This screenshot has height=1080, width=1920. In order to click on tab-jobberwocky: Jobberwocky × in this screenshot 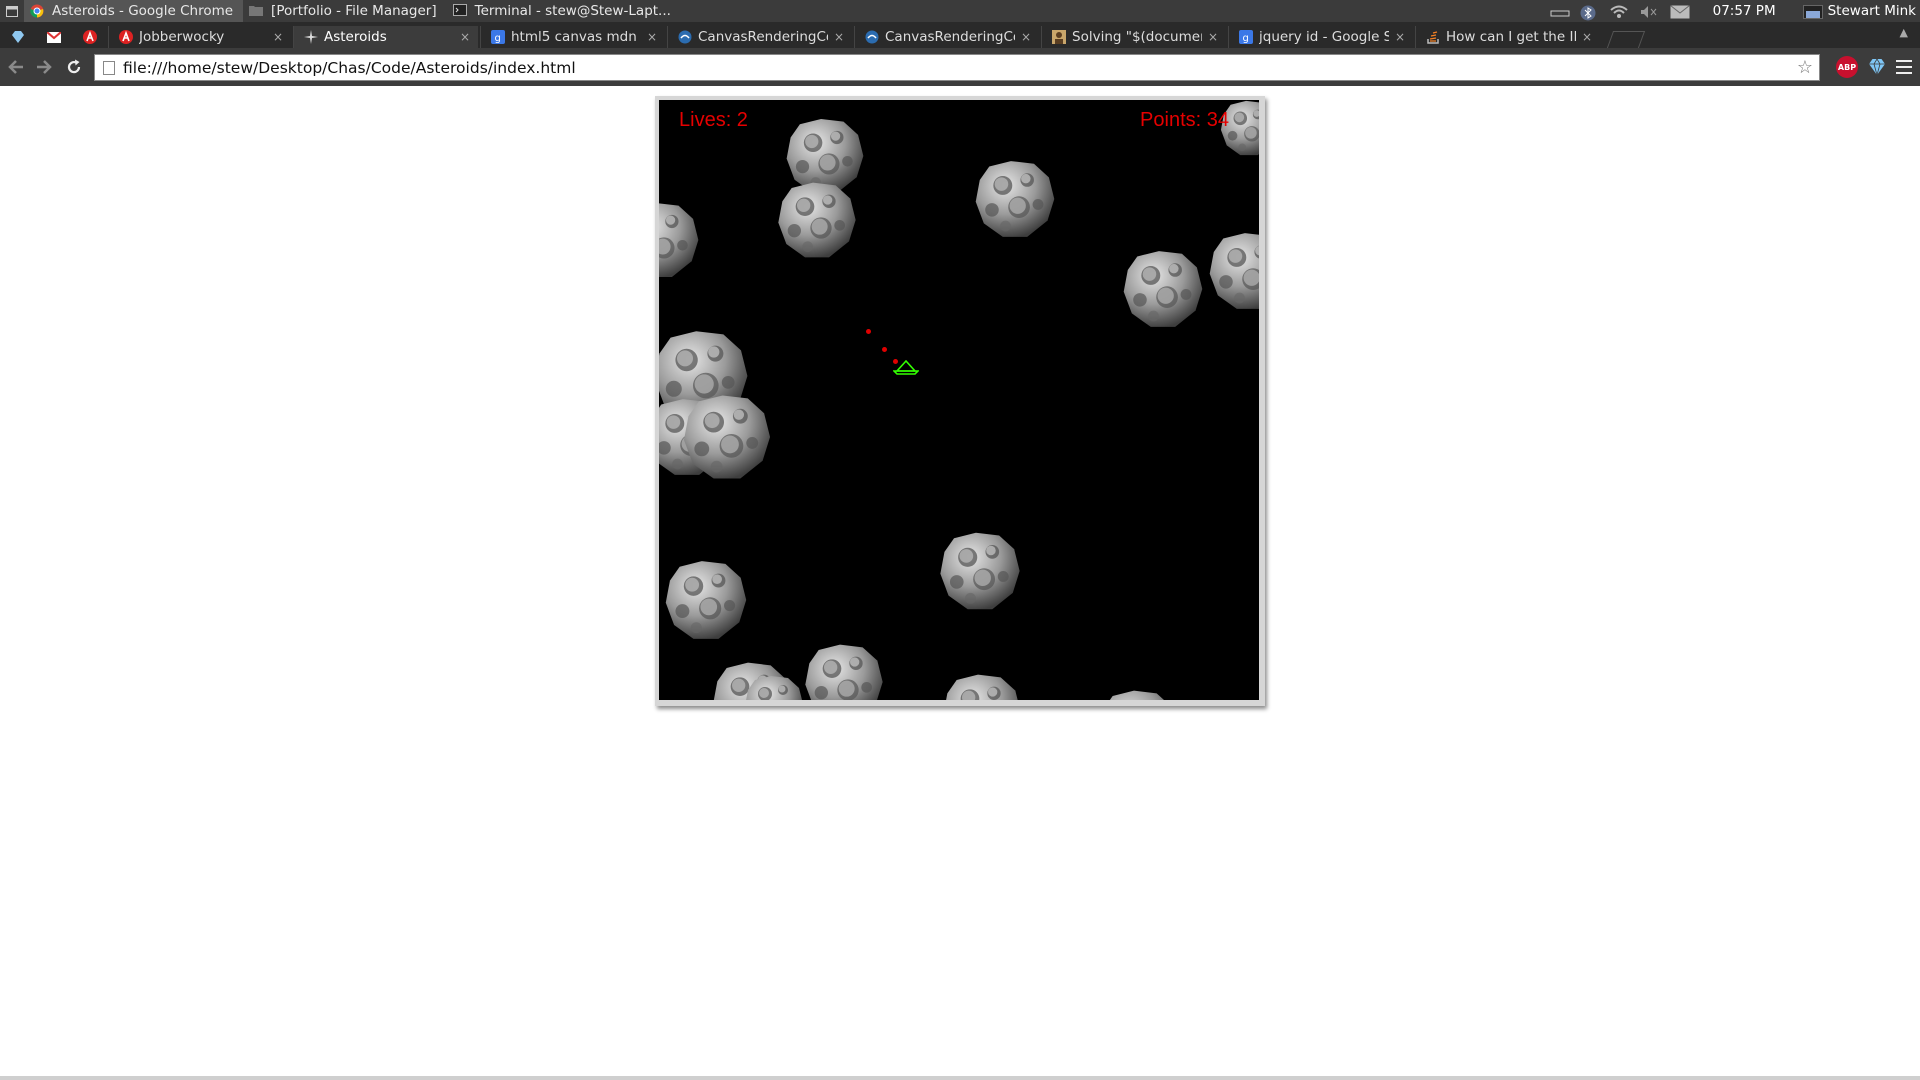, I will do `click(199, 37)`.